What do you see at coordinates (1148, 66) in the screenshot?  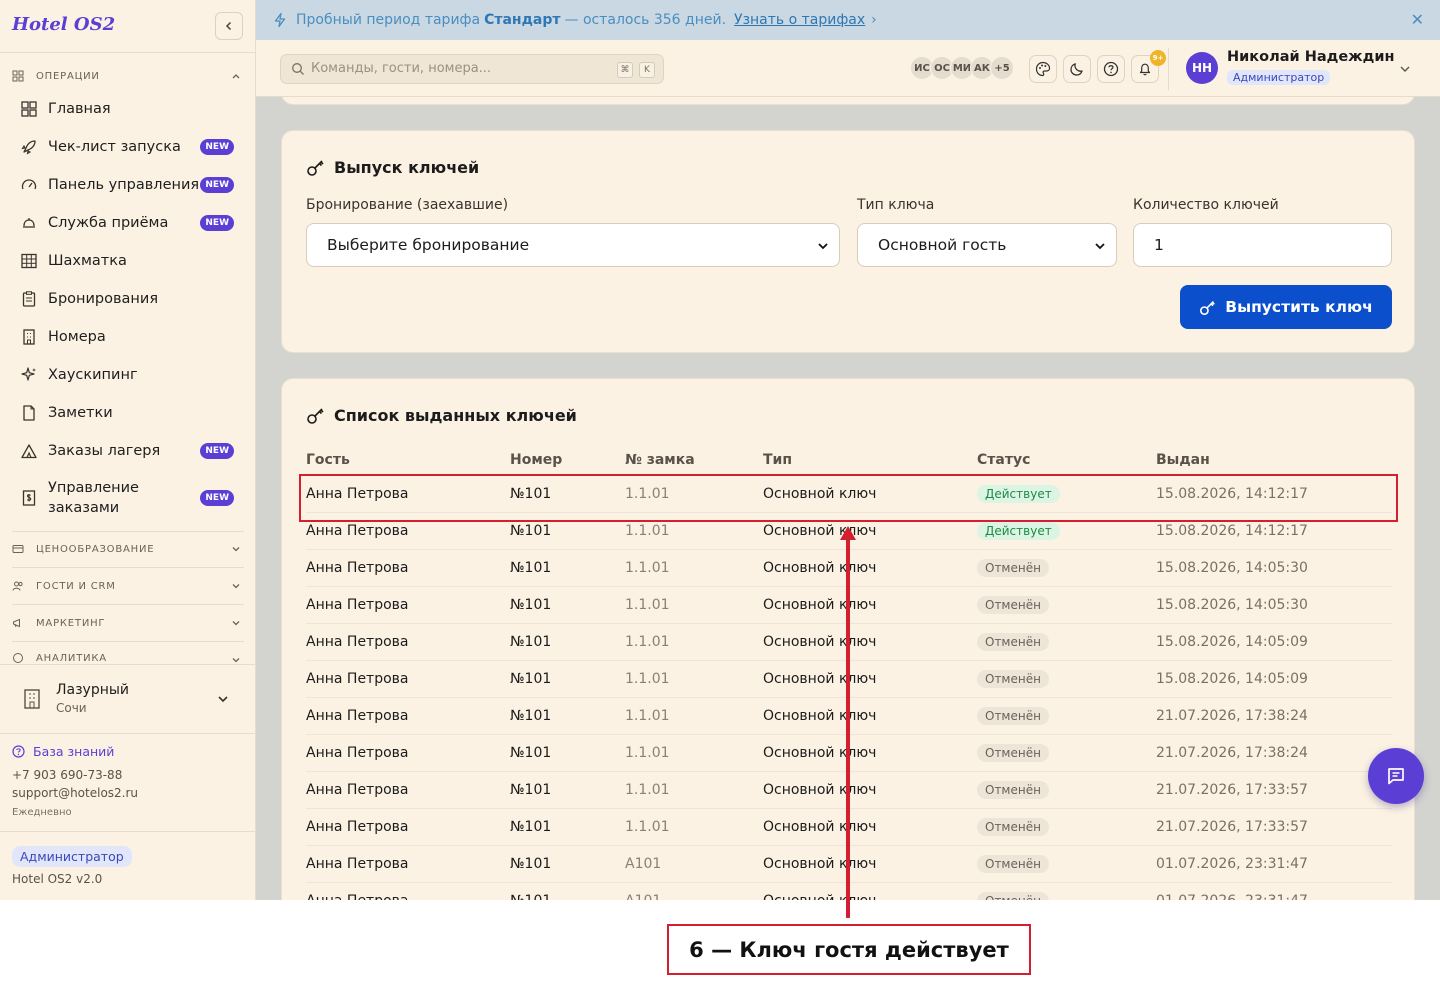 I see `notifications-button: 9+` at bounding box center [1148, 66].